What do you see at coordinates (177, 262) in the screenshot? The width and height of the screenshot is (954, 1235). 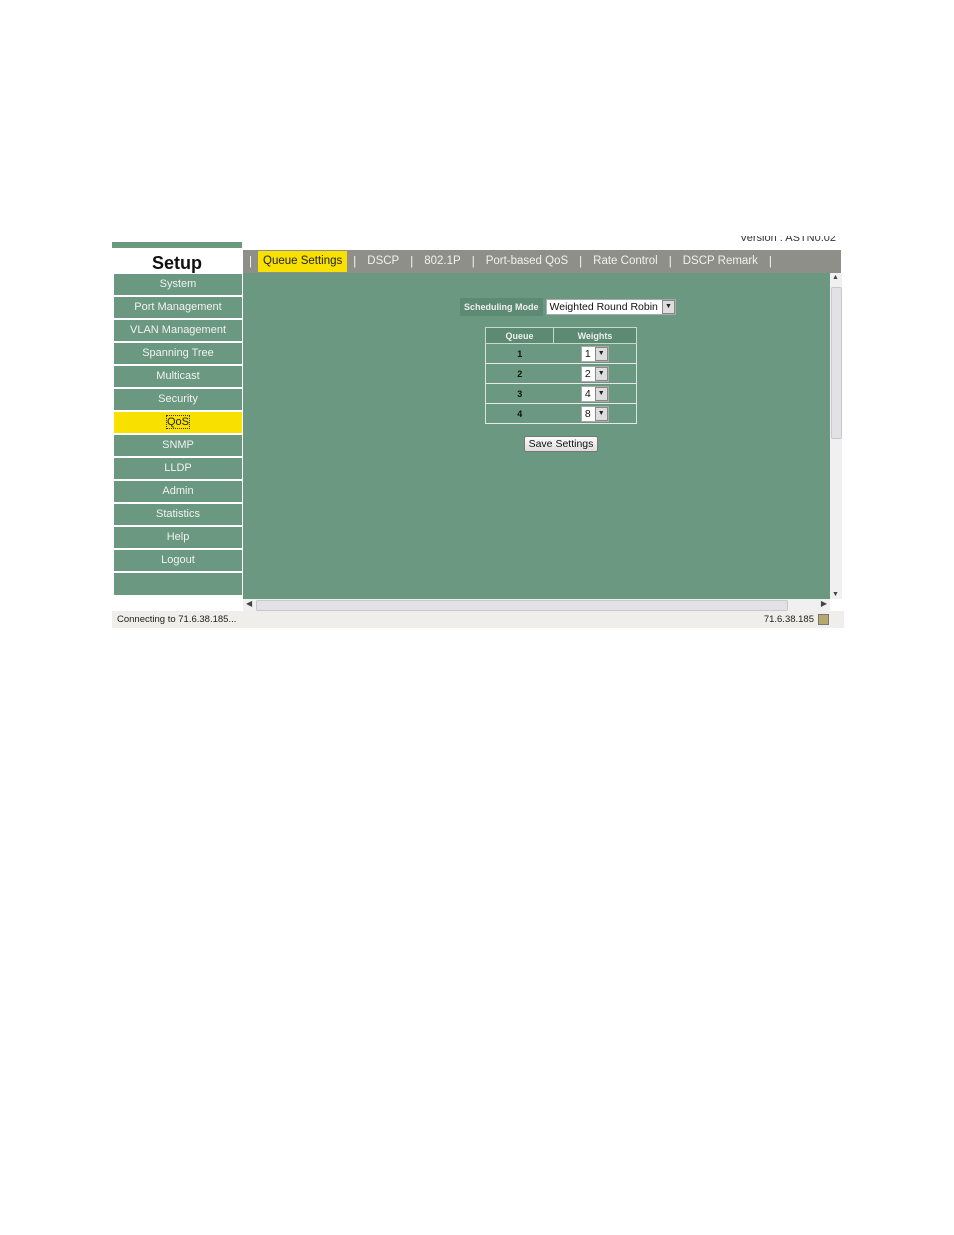 I see `setup-title: Setup` at bounding box center [177, 262].